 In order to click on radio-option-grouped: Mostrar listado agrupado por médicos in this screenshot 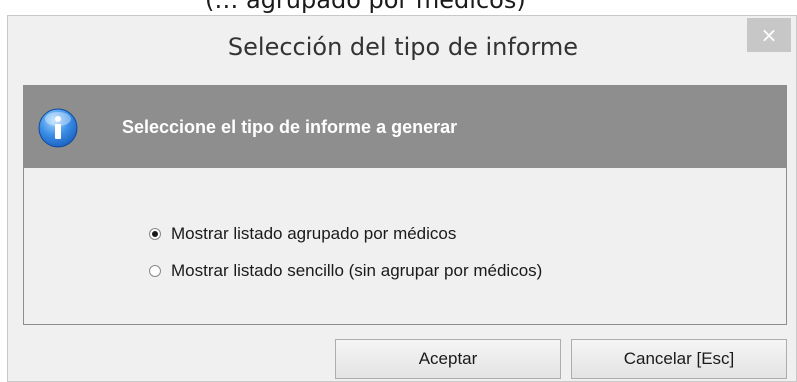, I will do `click(302, 234)`.